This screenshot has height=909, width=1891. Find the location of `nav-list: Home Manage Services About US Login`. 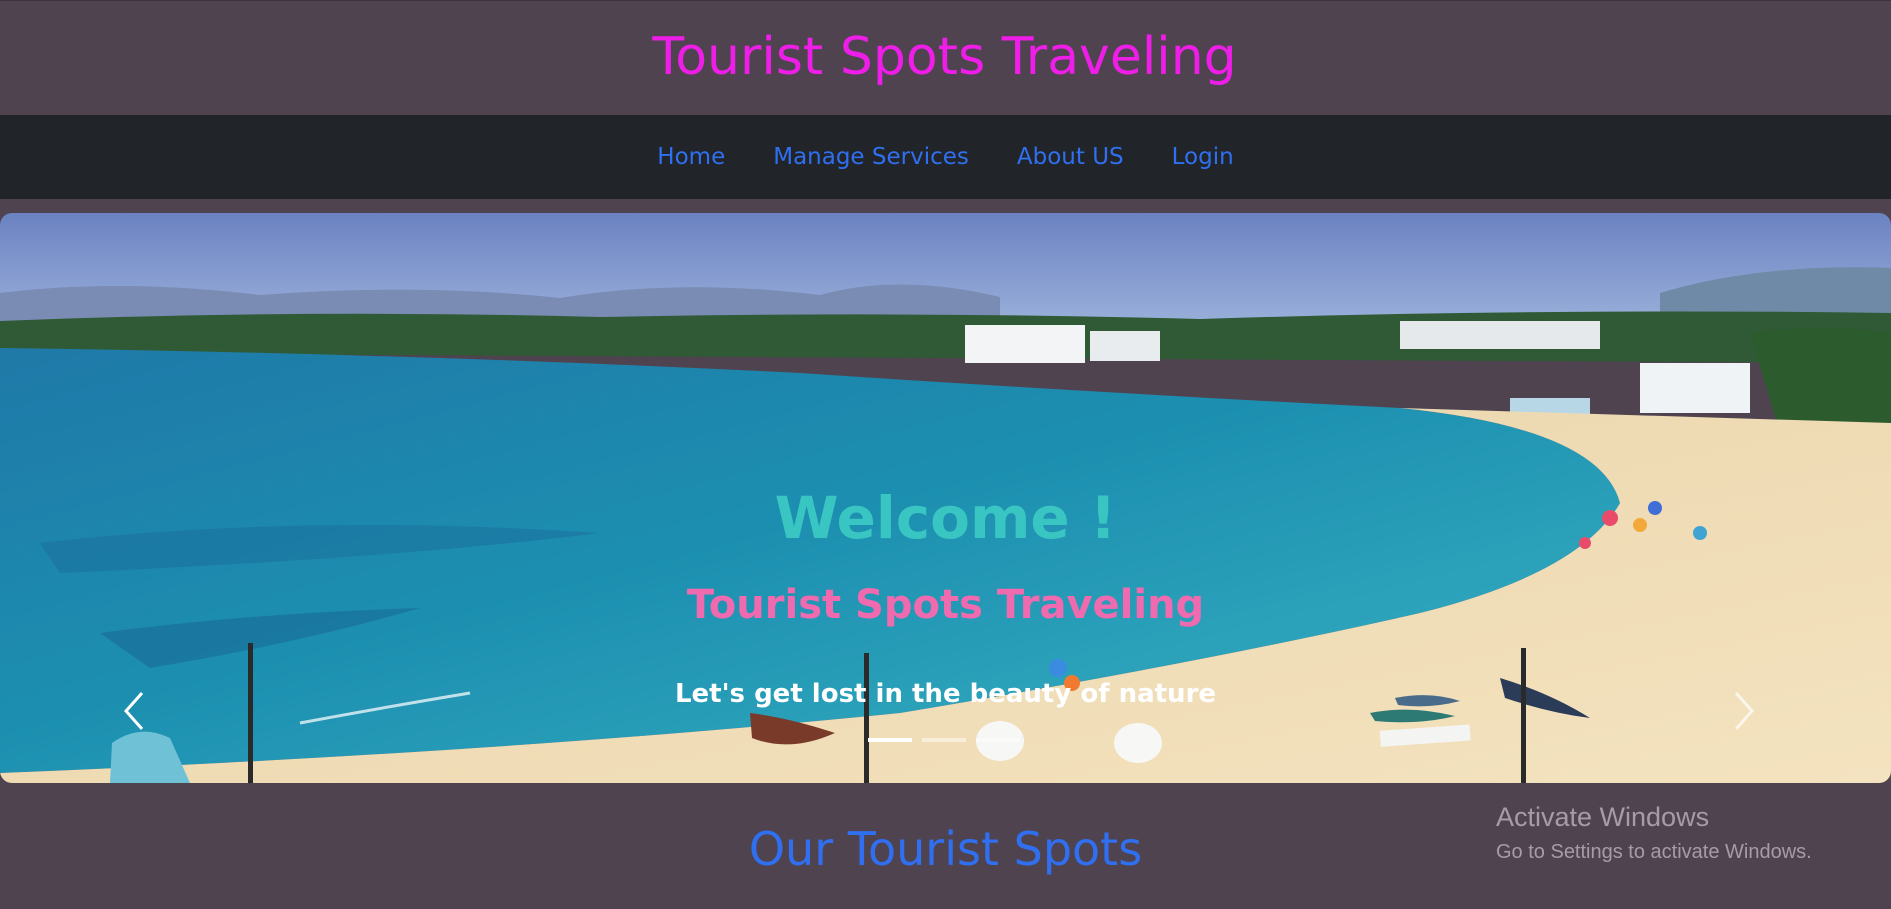

nav-list: Home Manage Services About US Login is located at coordinates (945, 157).